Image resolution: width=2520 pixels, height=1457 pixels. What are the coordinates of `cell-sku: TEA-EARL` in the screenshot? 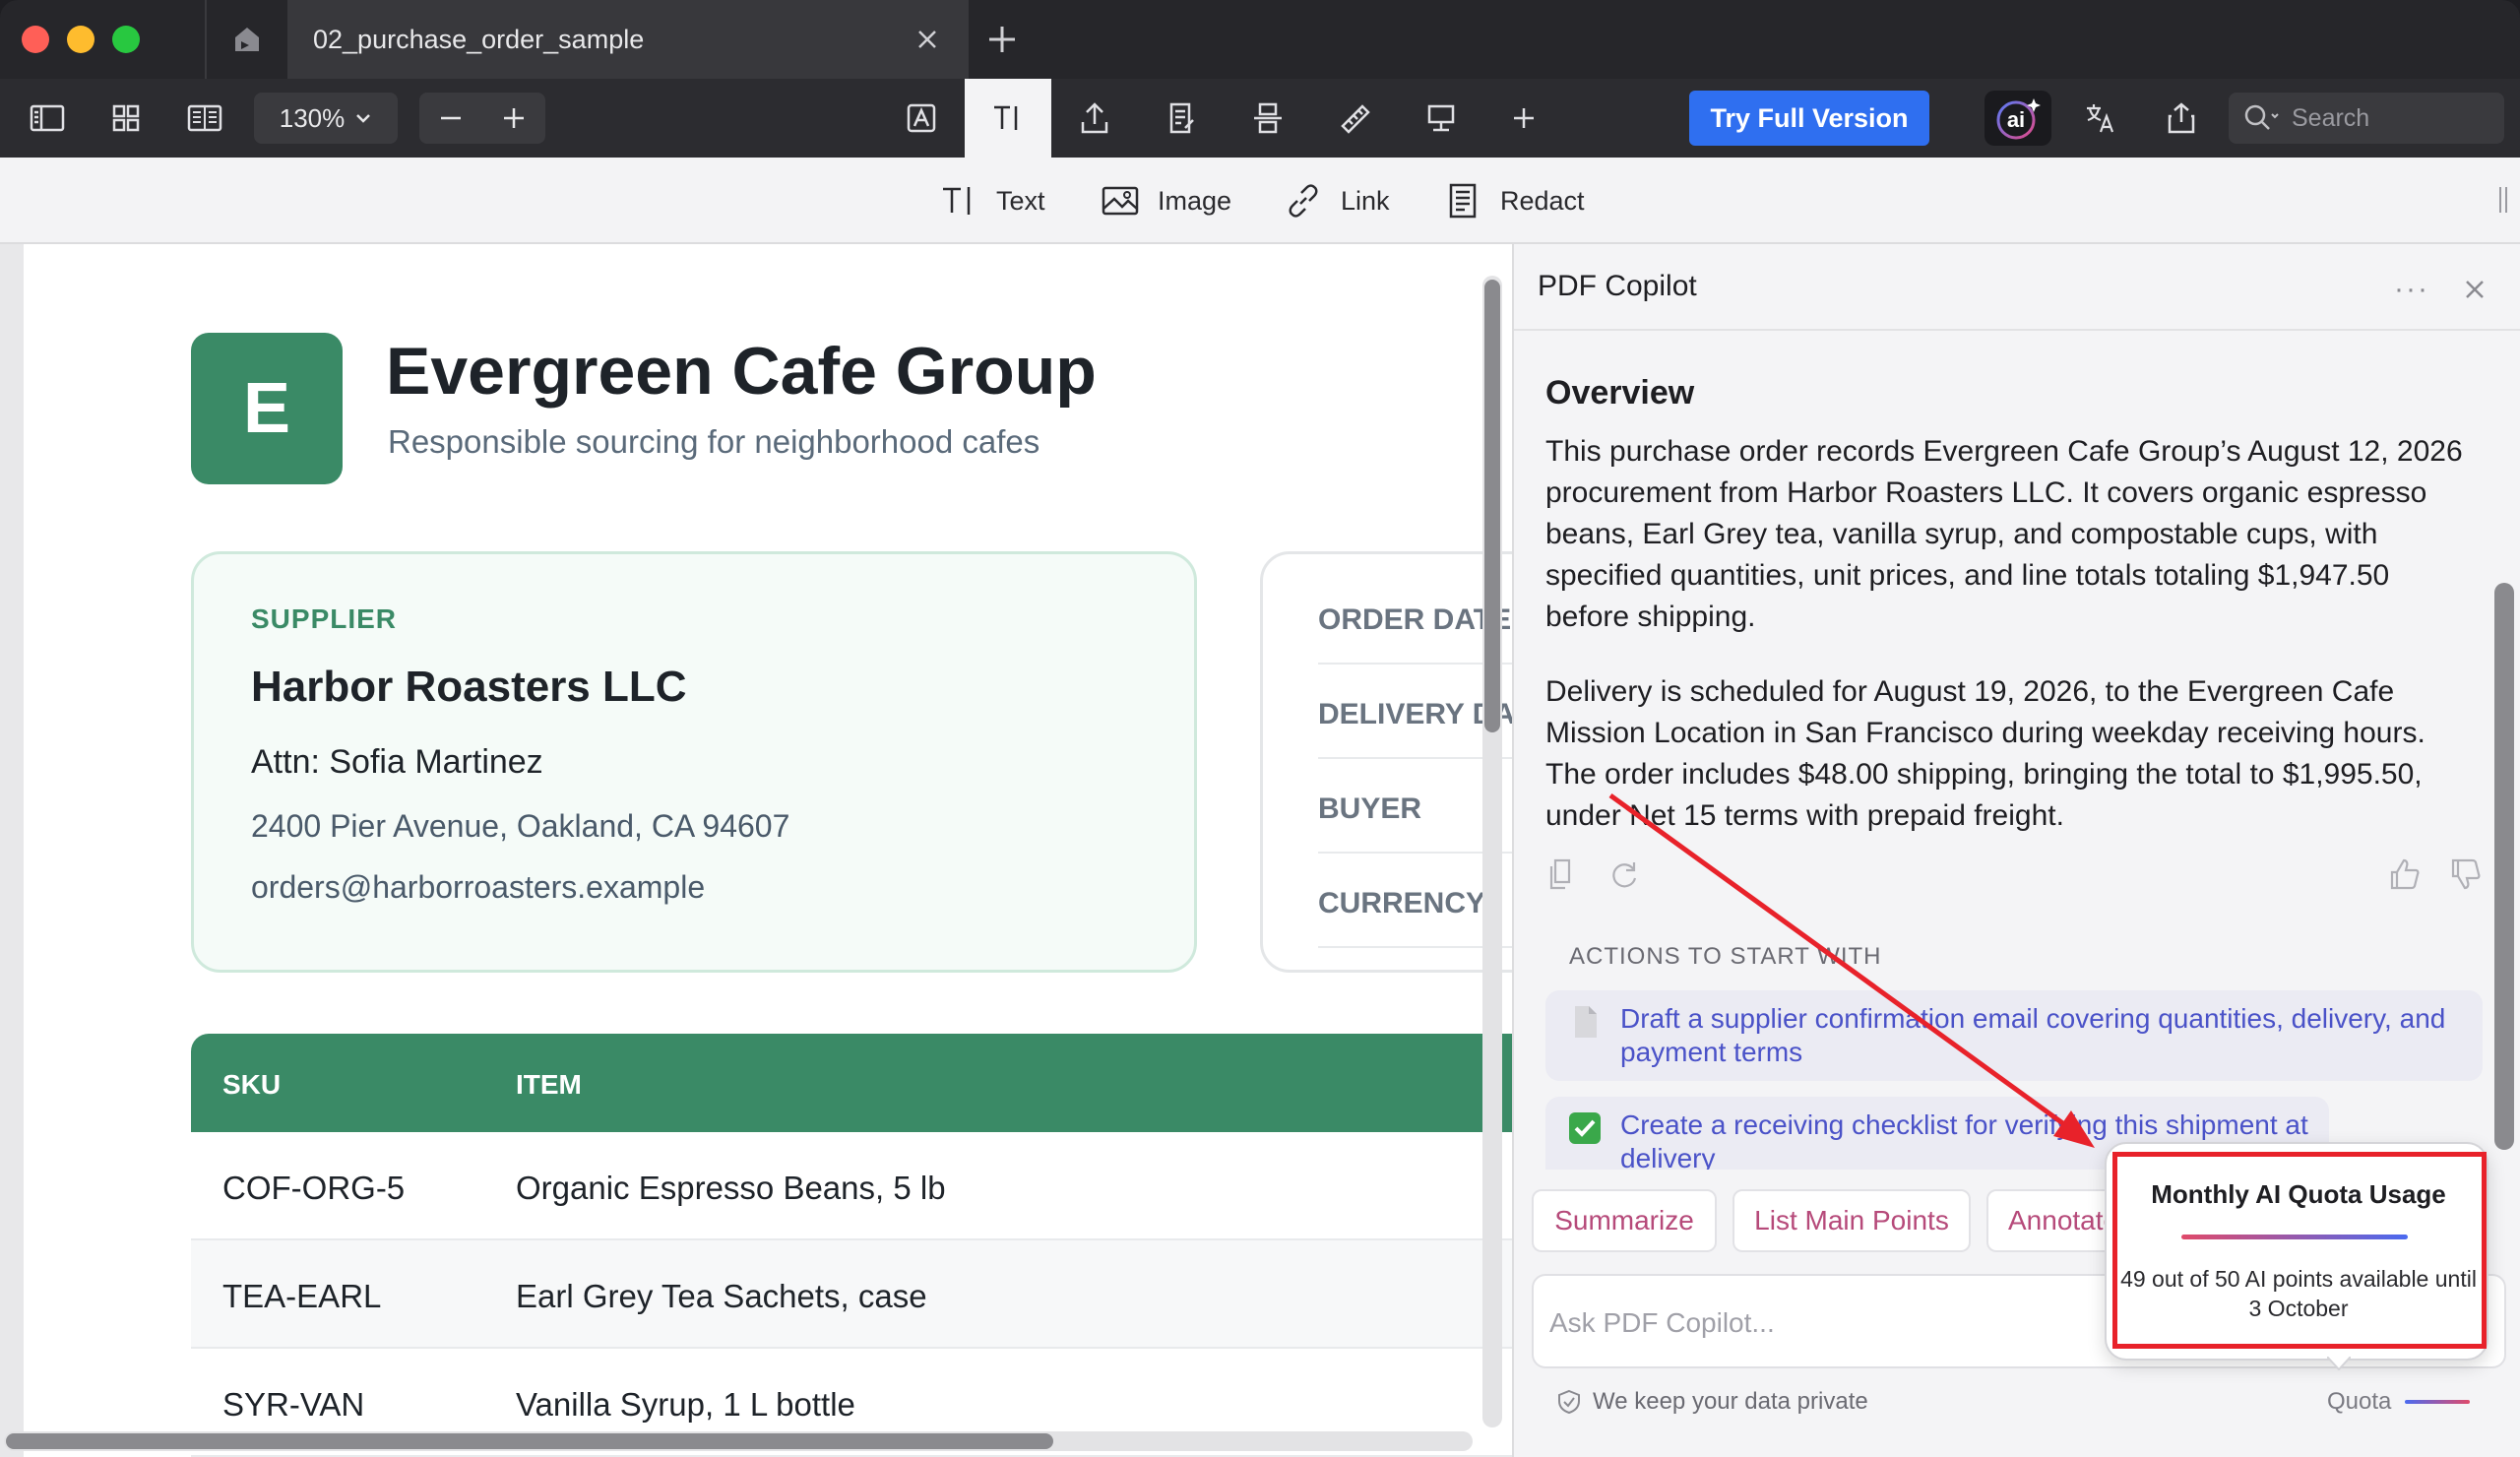 It's located at (302, 1296).